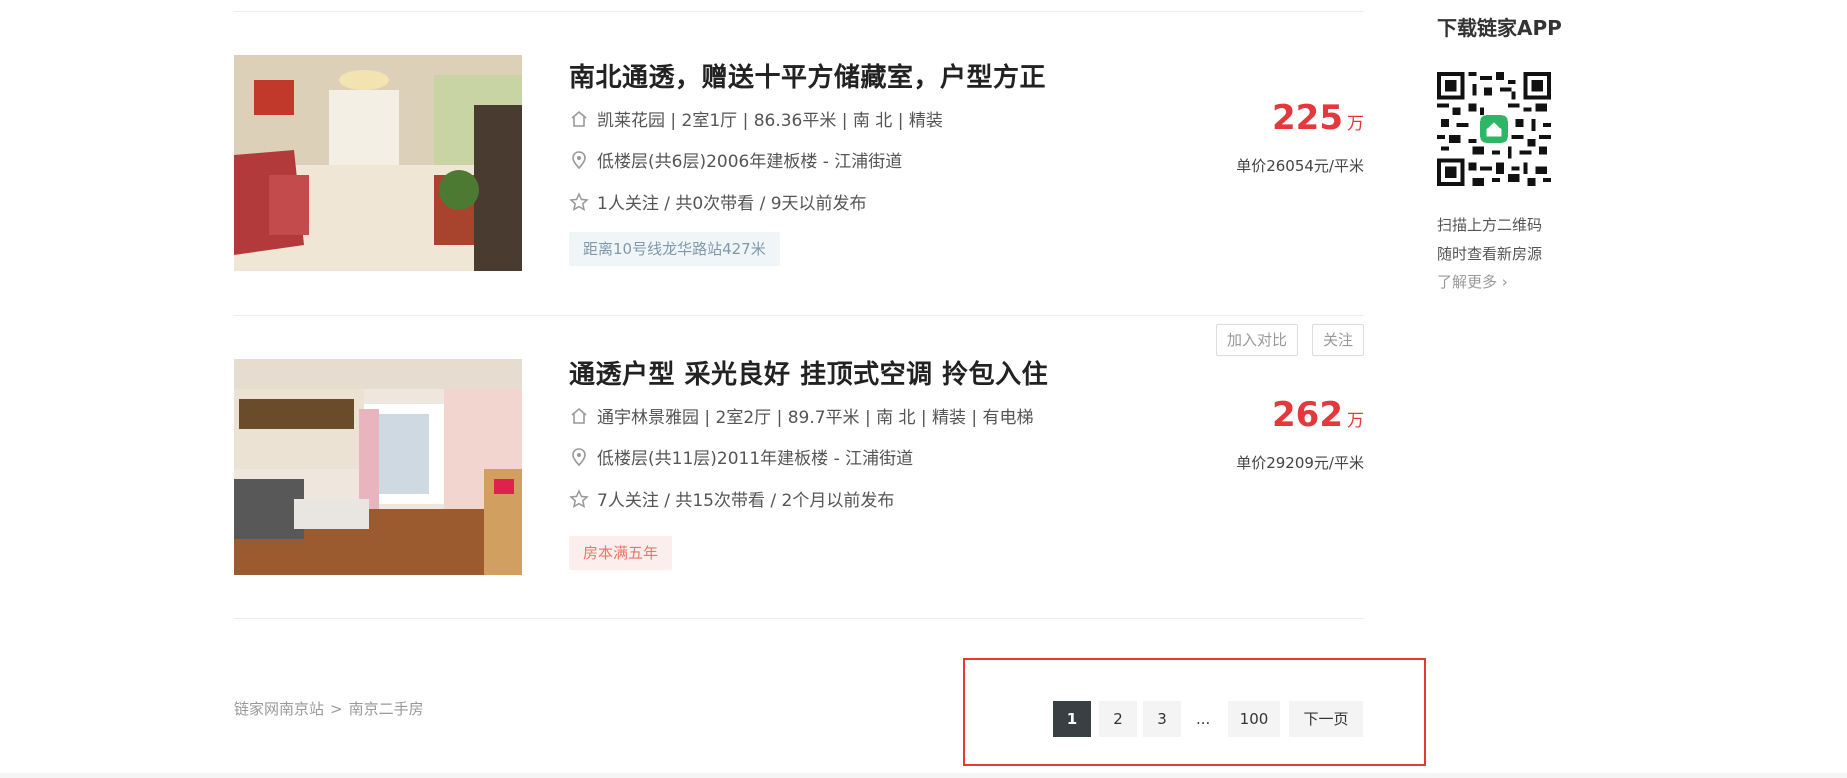  I want to click on app-download-title: 下载链家APP, so click(1499, 28).